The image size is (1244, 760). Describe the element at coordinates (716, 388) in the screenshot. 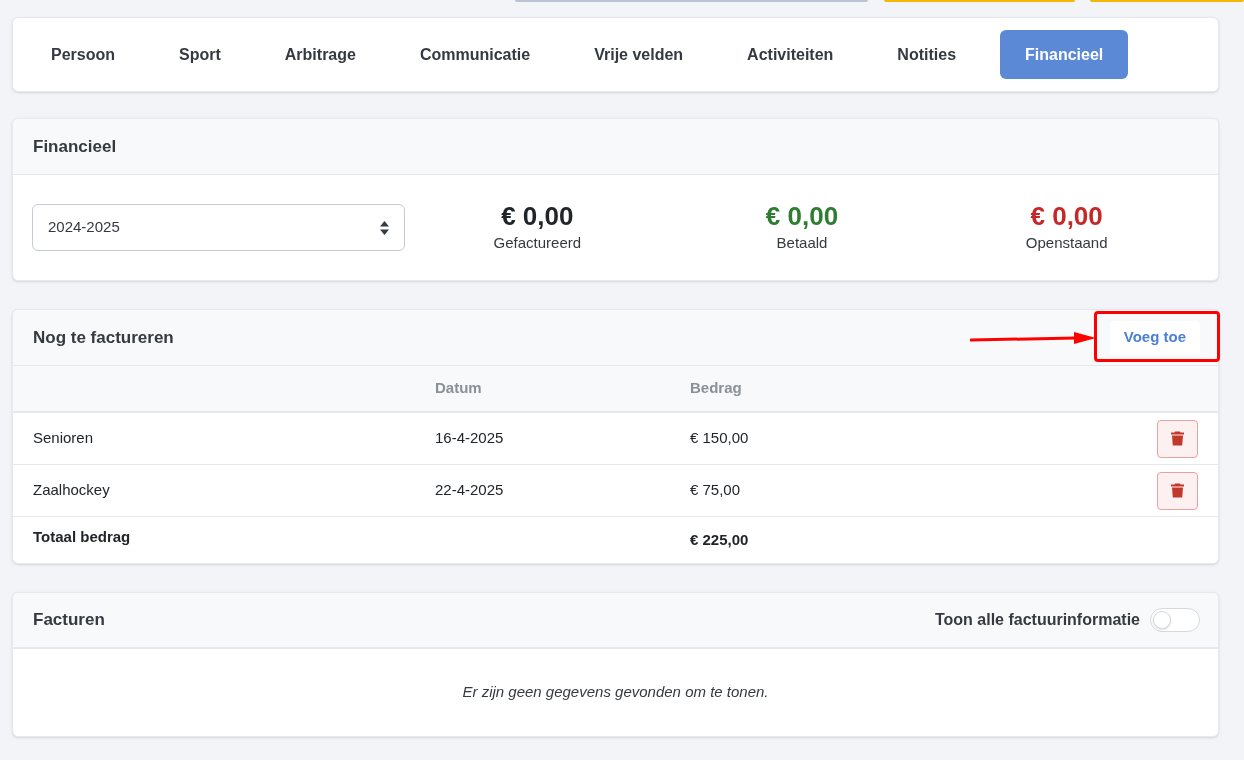

I see `column-header: Bedrag` at that location.